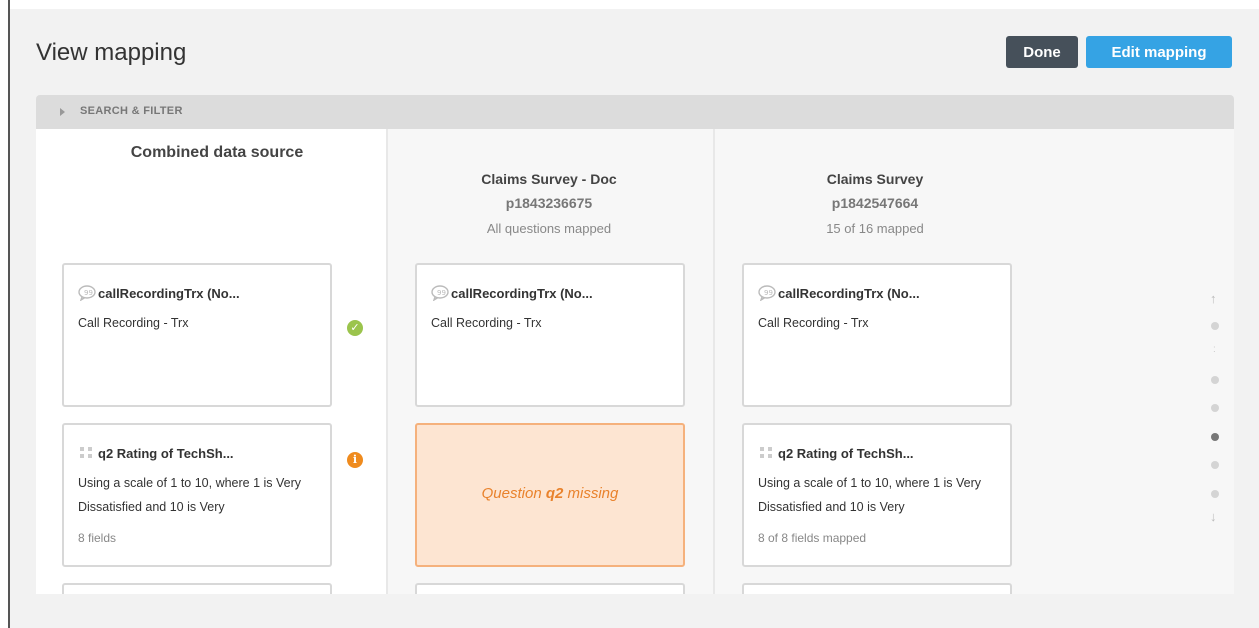 The image size is (1259, 628). Describe the element at coordinates (1214, 349) in the screenshot. I see `pager-ellipsis-icon: :` at that location.